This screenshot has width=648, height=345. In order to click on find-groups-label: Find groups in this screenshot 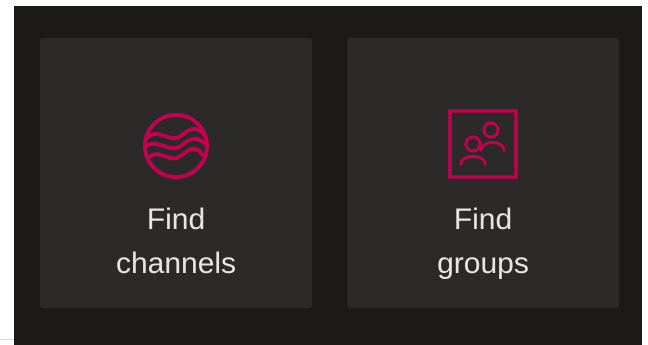, I will do `click(483, 242)`.